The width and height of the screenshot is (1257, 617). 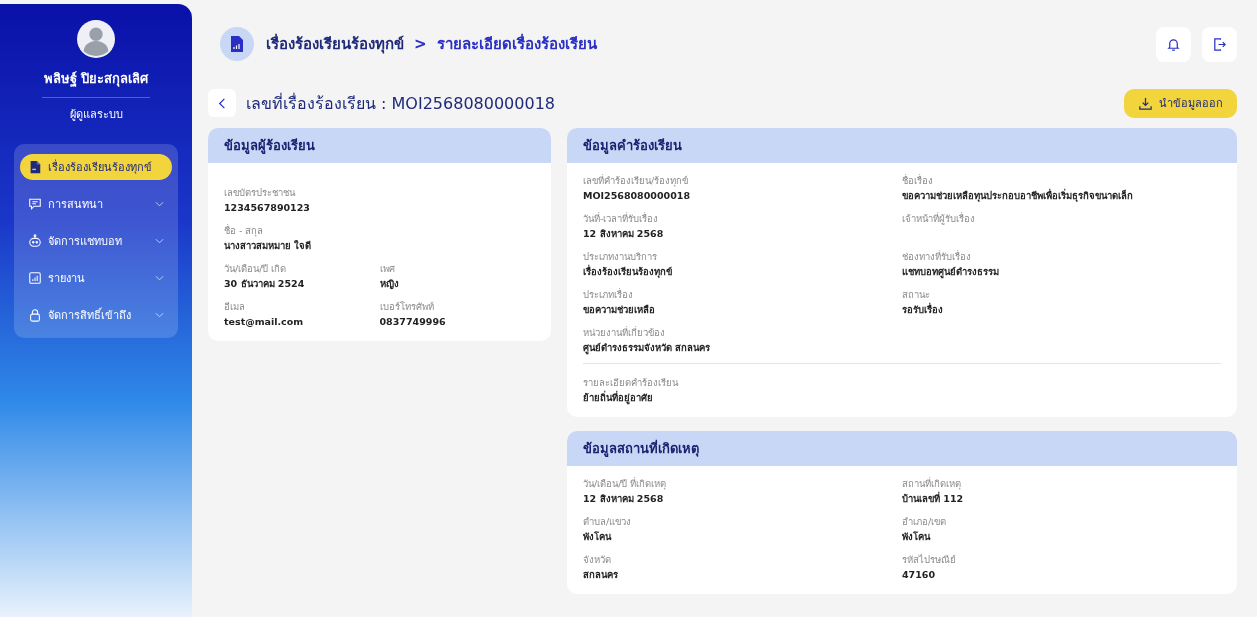 I want to click on export-button: นำข้อมูลออก, so click(x=1180, y=103).